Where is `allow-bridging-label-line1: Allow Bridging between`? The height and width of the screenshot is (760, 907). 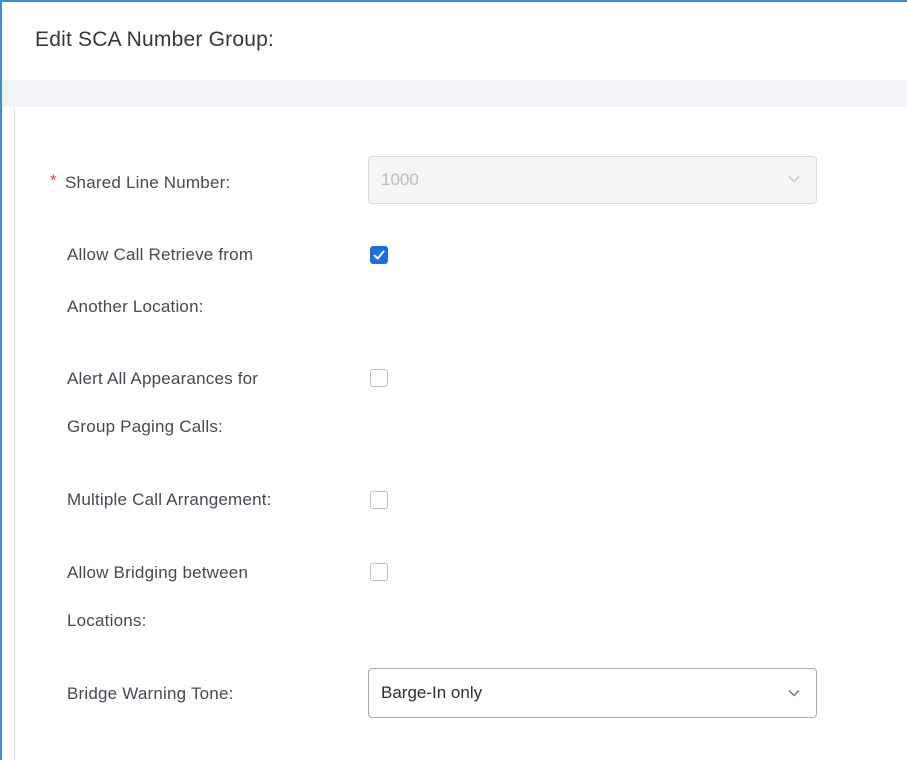 allow-bridging-label-line1: Allow Bridging between is located at coordinates (158, 572).